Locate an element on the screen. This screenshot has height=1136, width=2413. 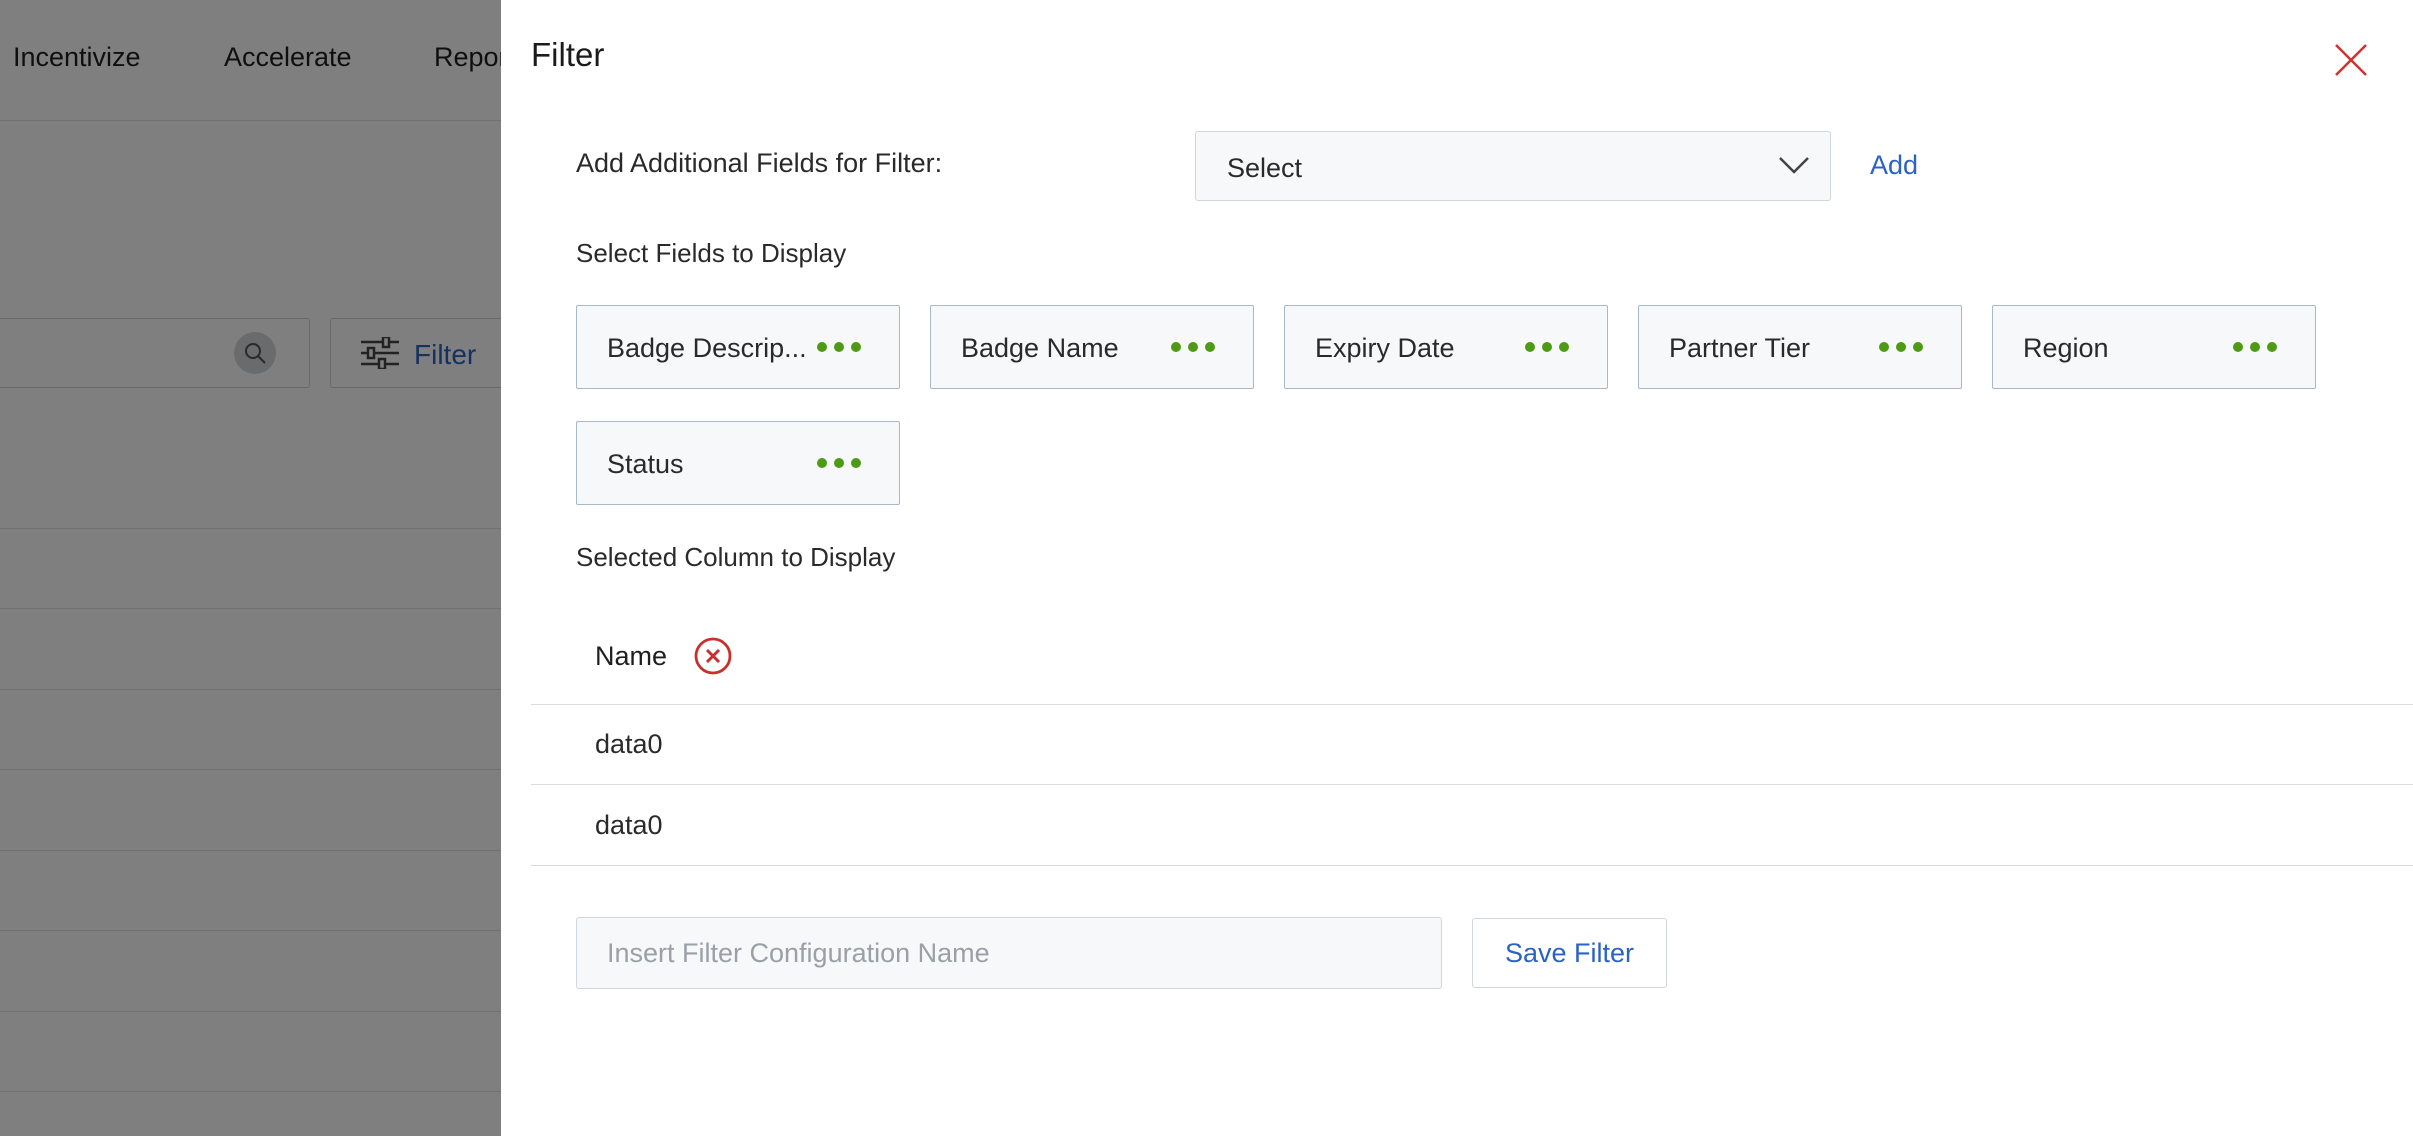
additional-fields-label: Add Additional Fields for Filter: is located at coordinates (759, 163).